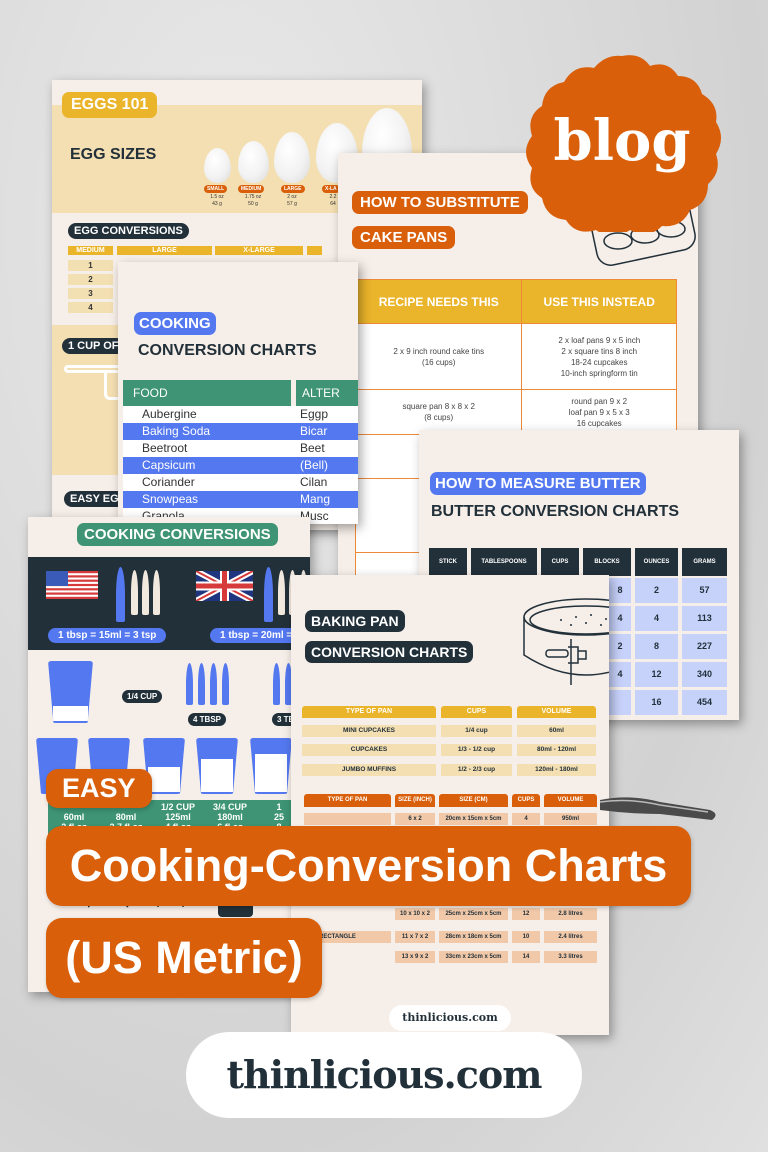 The width and height of the screenshot is (768, 1152). I want to click on cell-text: 2 x loaf pans 9 x 5 inch, so click(599, 340).